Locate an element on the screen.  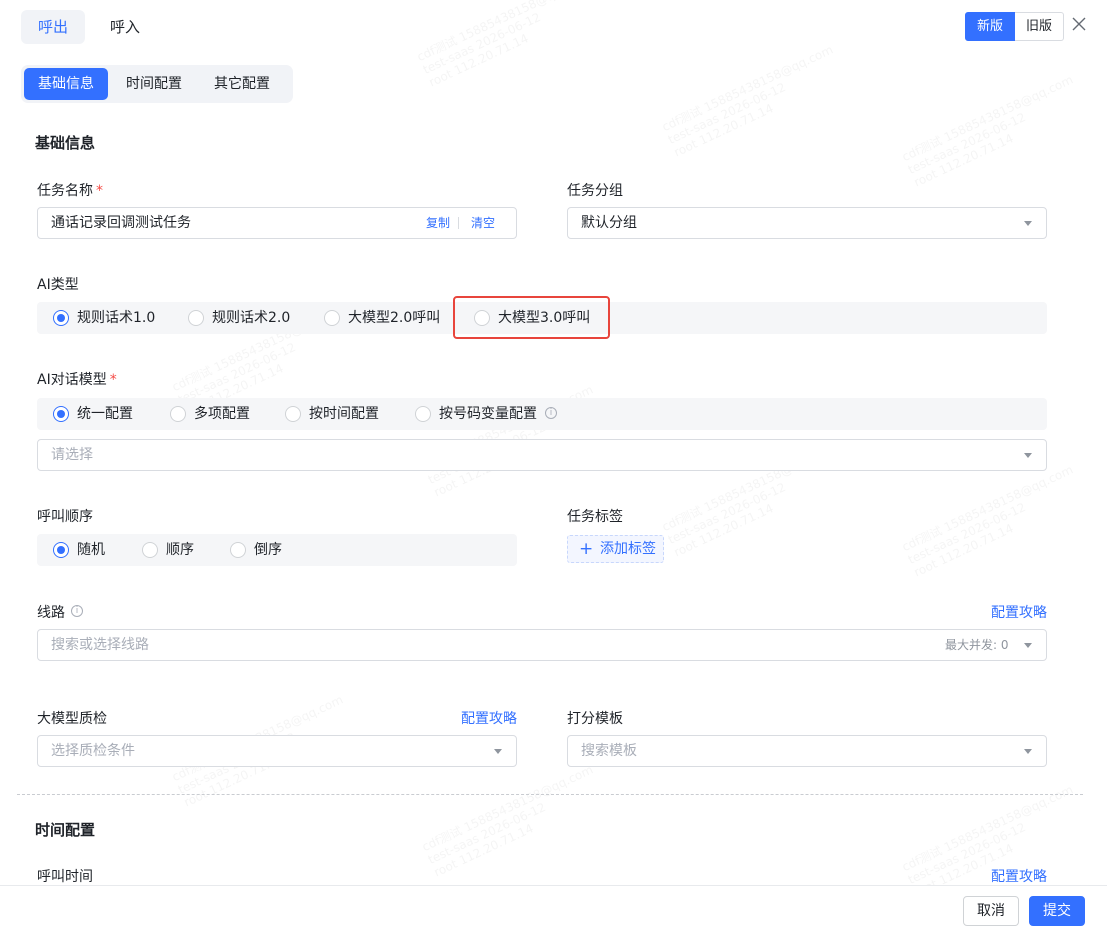
radio-rule-script-1: 规则话术1.0 is located at coordinates (104, 318).